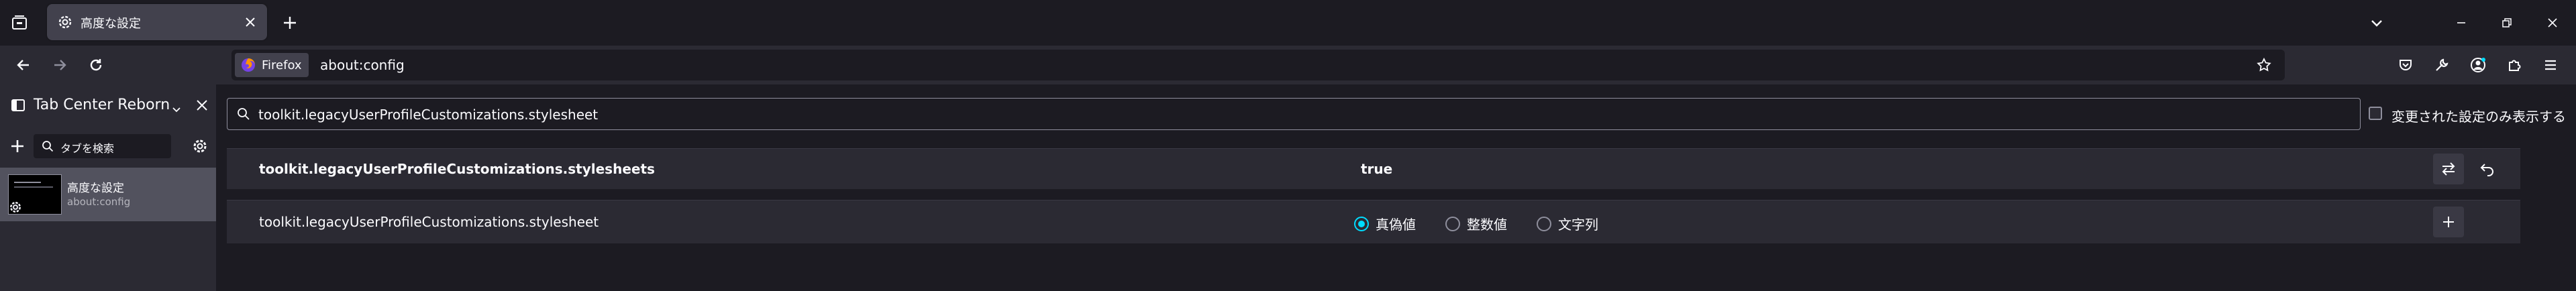 Image resolution: width=2576 pixels, height=291 pixels. I want to click on toggle-button, so click(2448, 169).